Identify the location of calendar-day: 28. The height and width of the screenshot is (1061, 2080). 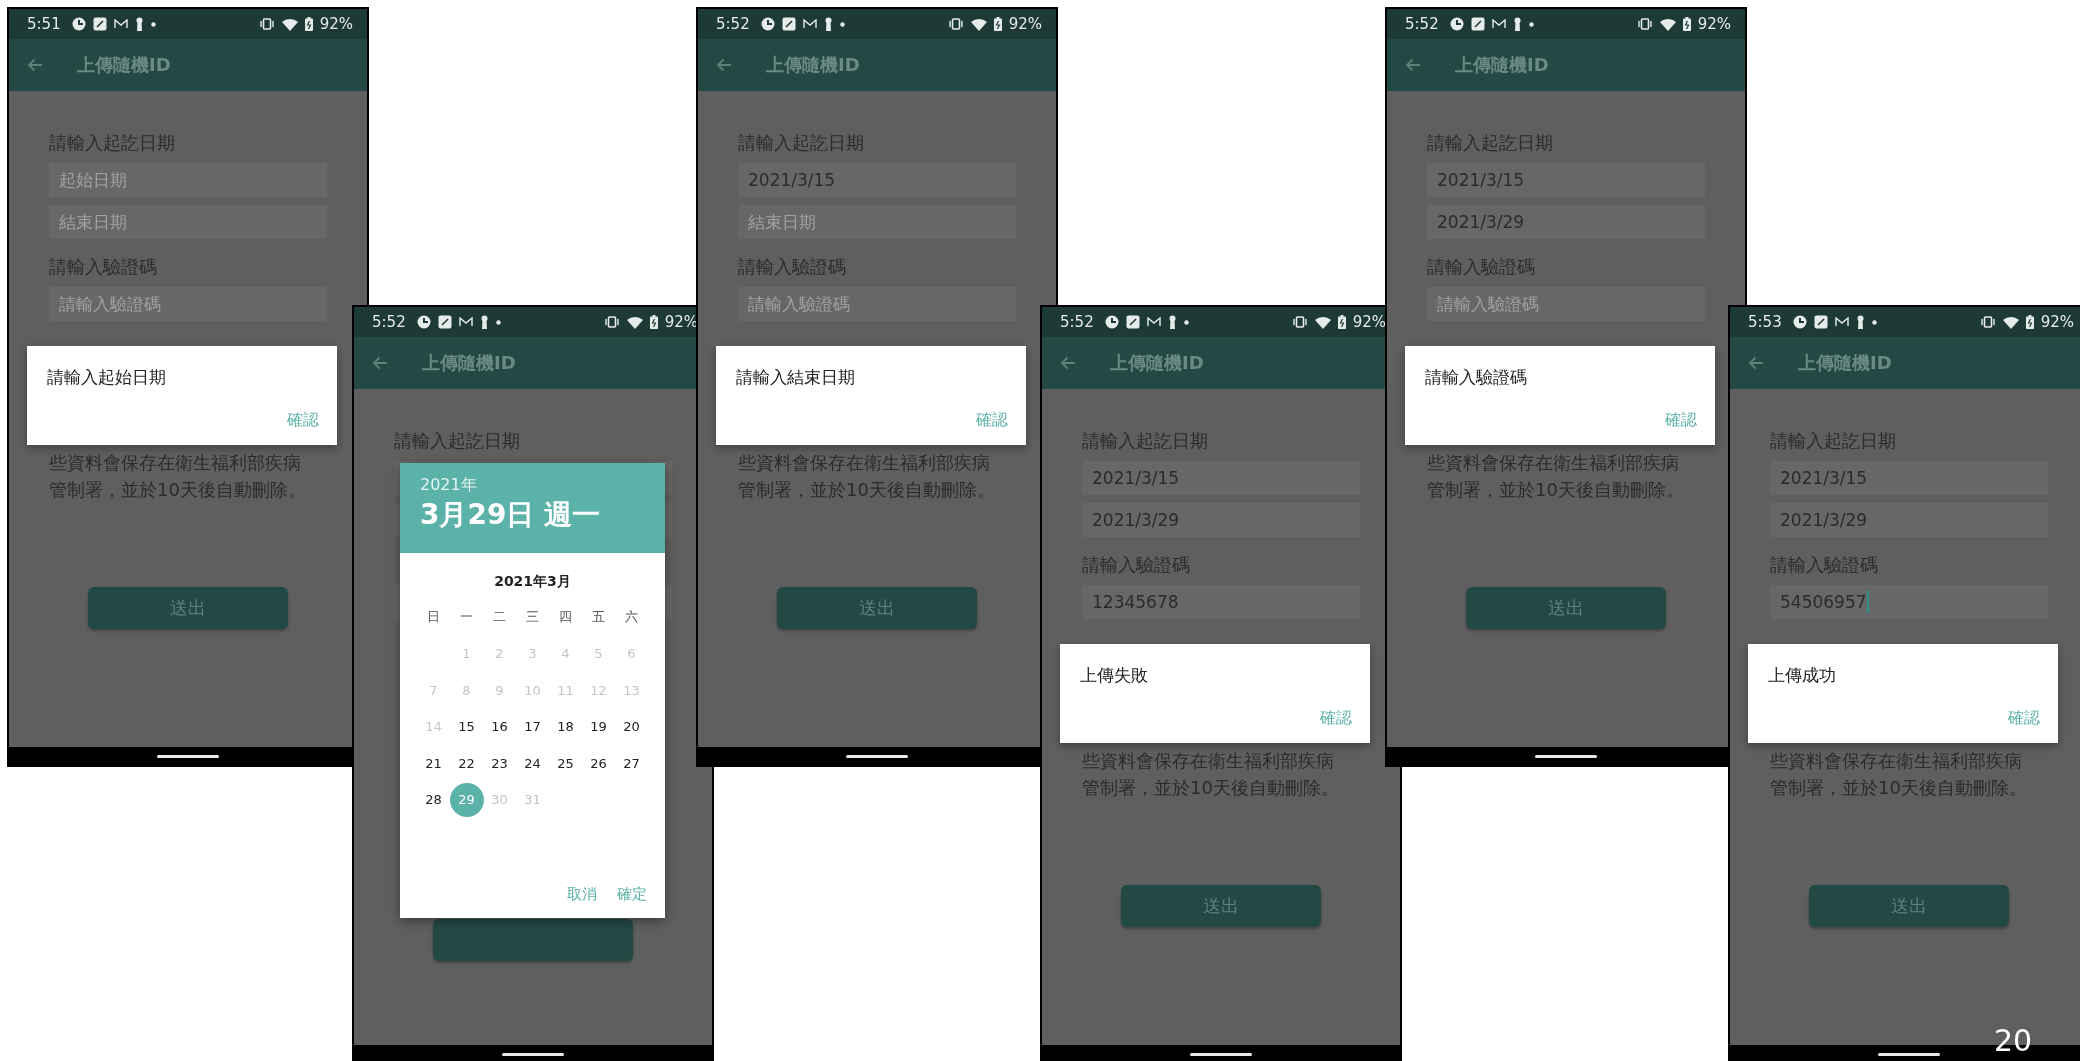
(433, 799).